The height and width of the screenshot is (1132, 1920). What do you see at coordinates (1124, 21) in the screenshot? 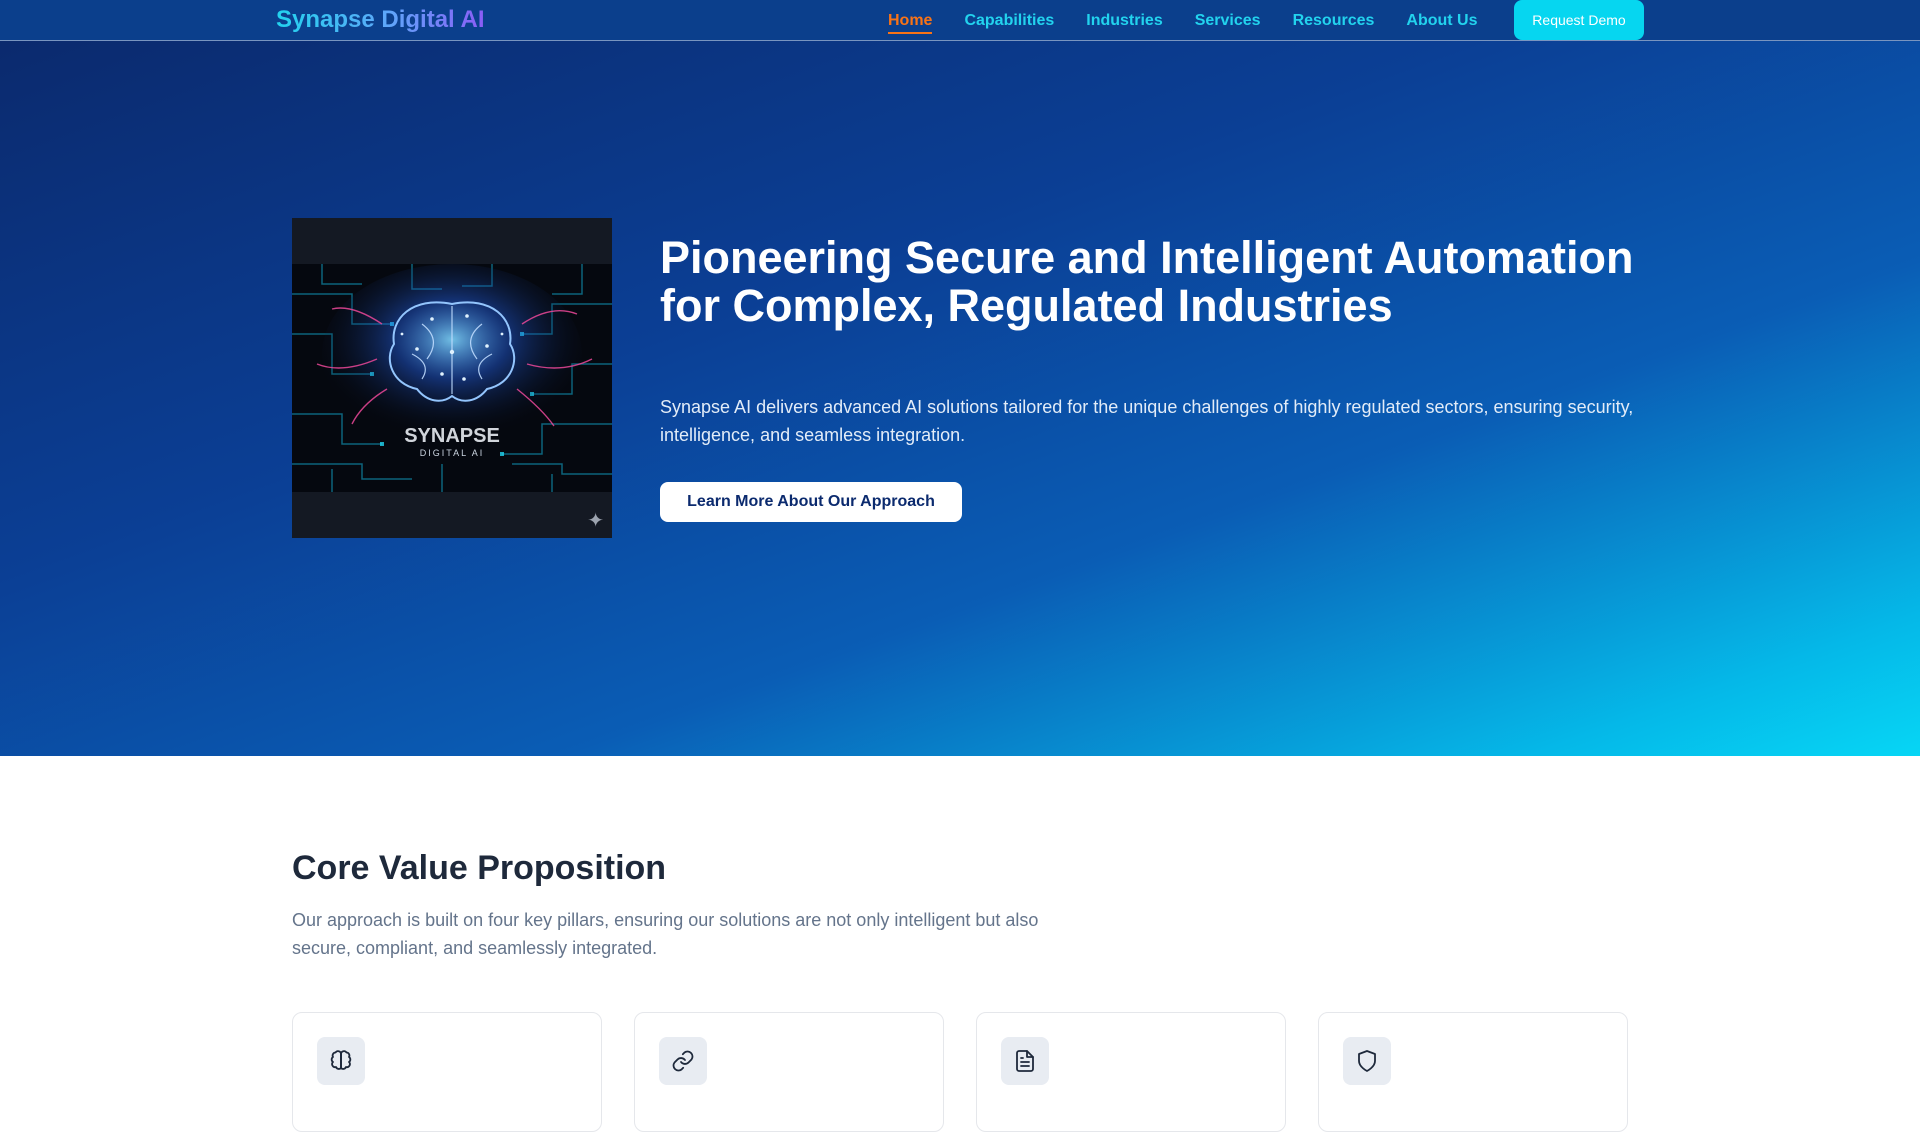
I see `nav-link-industries: Industries` at bounding box center [1124, 21].